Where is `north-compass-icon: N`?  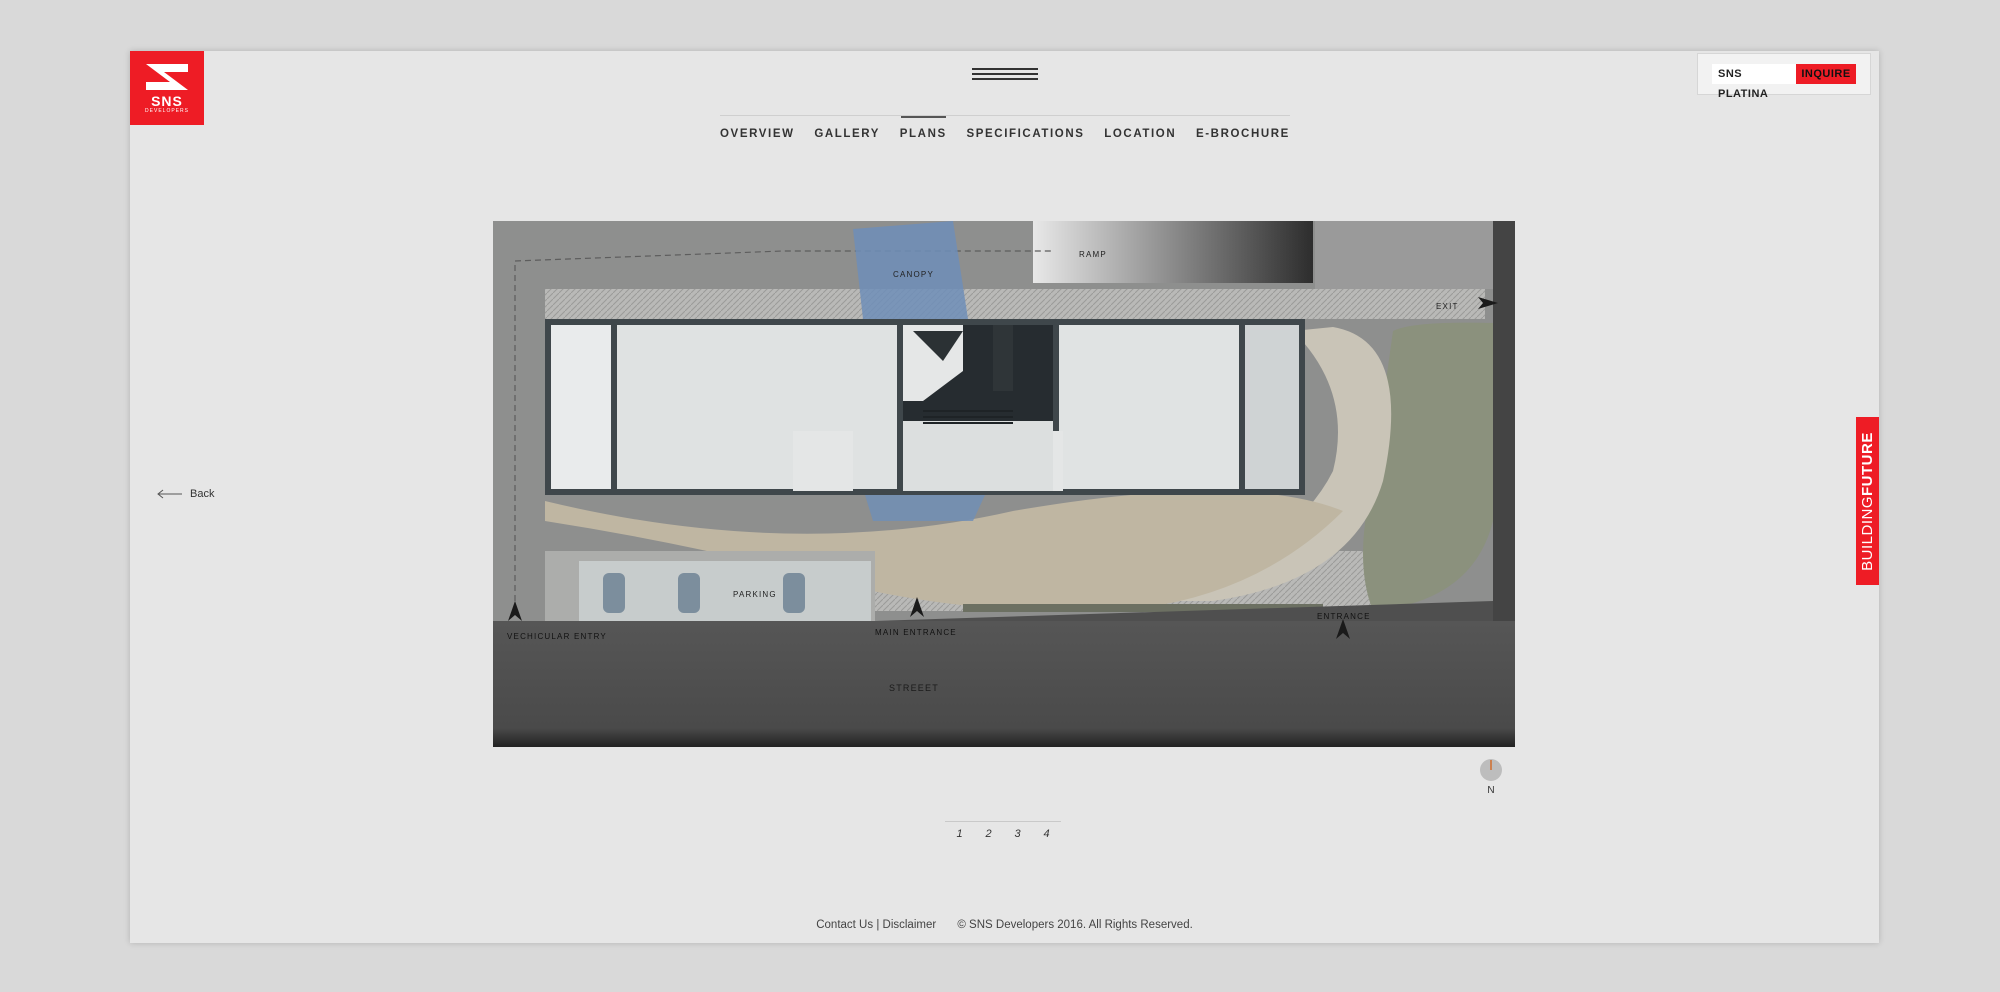 north-compass-icon: N is located at coordinates (1491, 777).